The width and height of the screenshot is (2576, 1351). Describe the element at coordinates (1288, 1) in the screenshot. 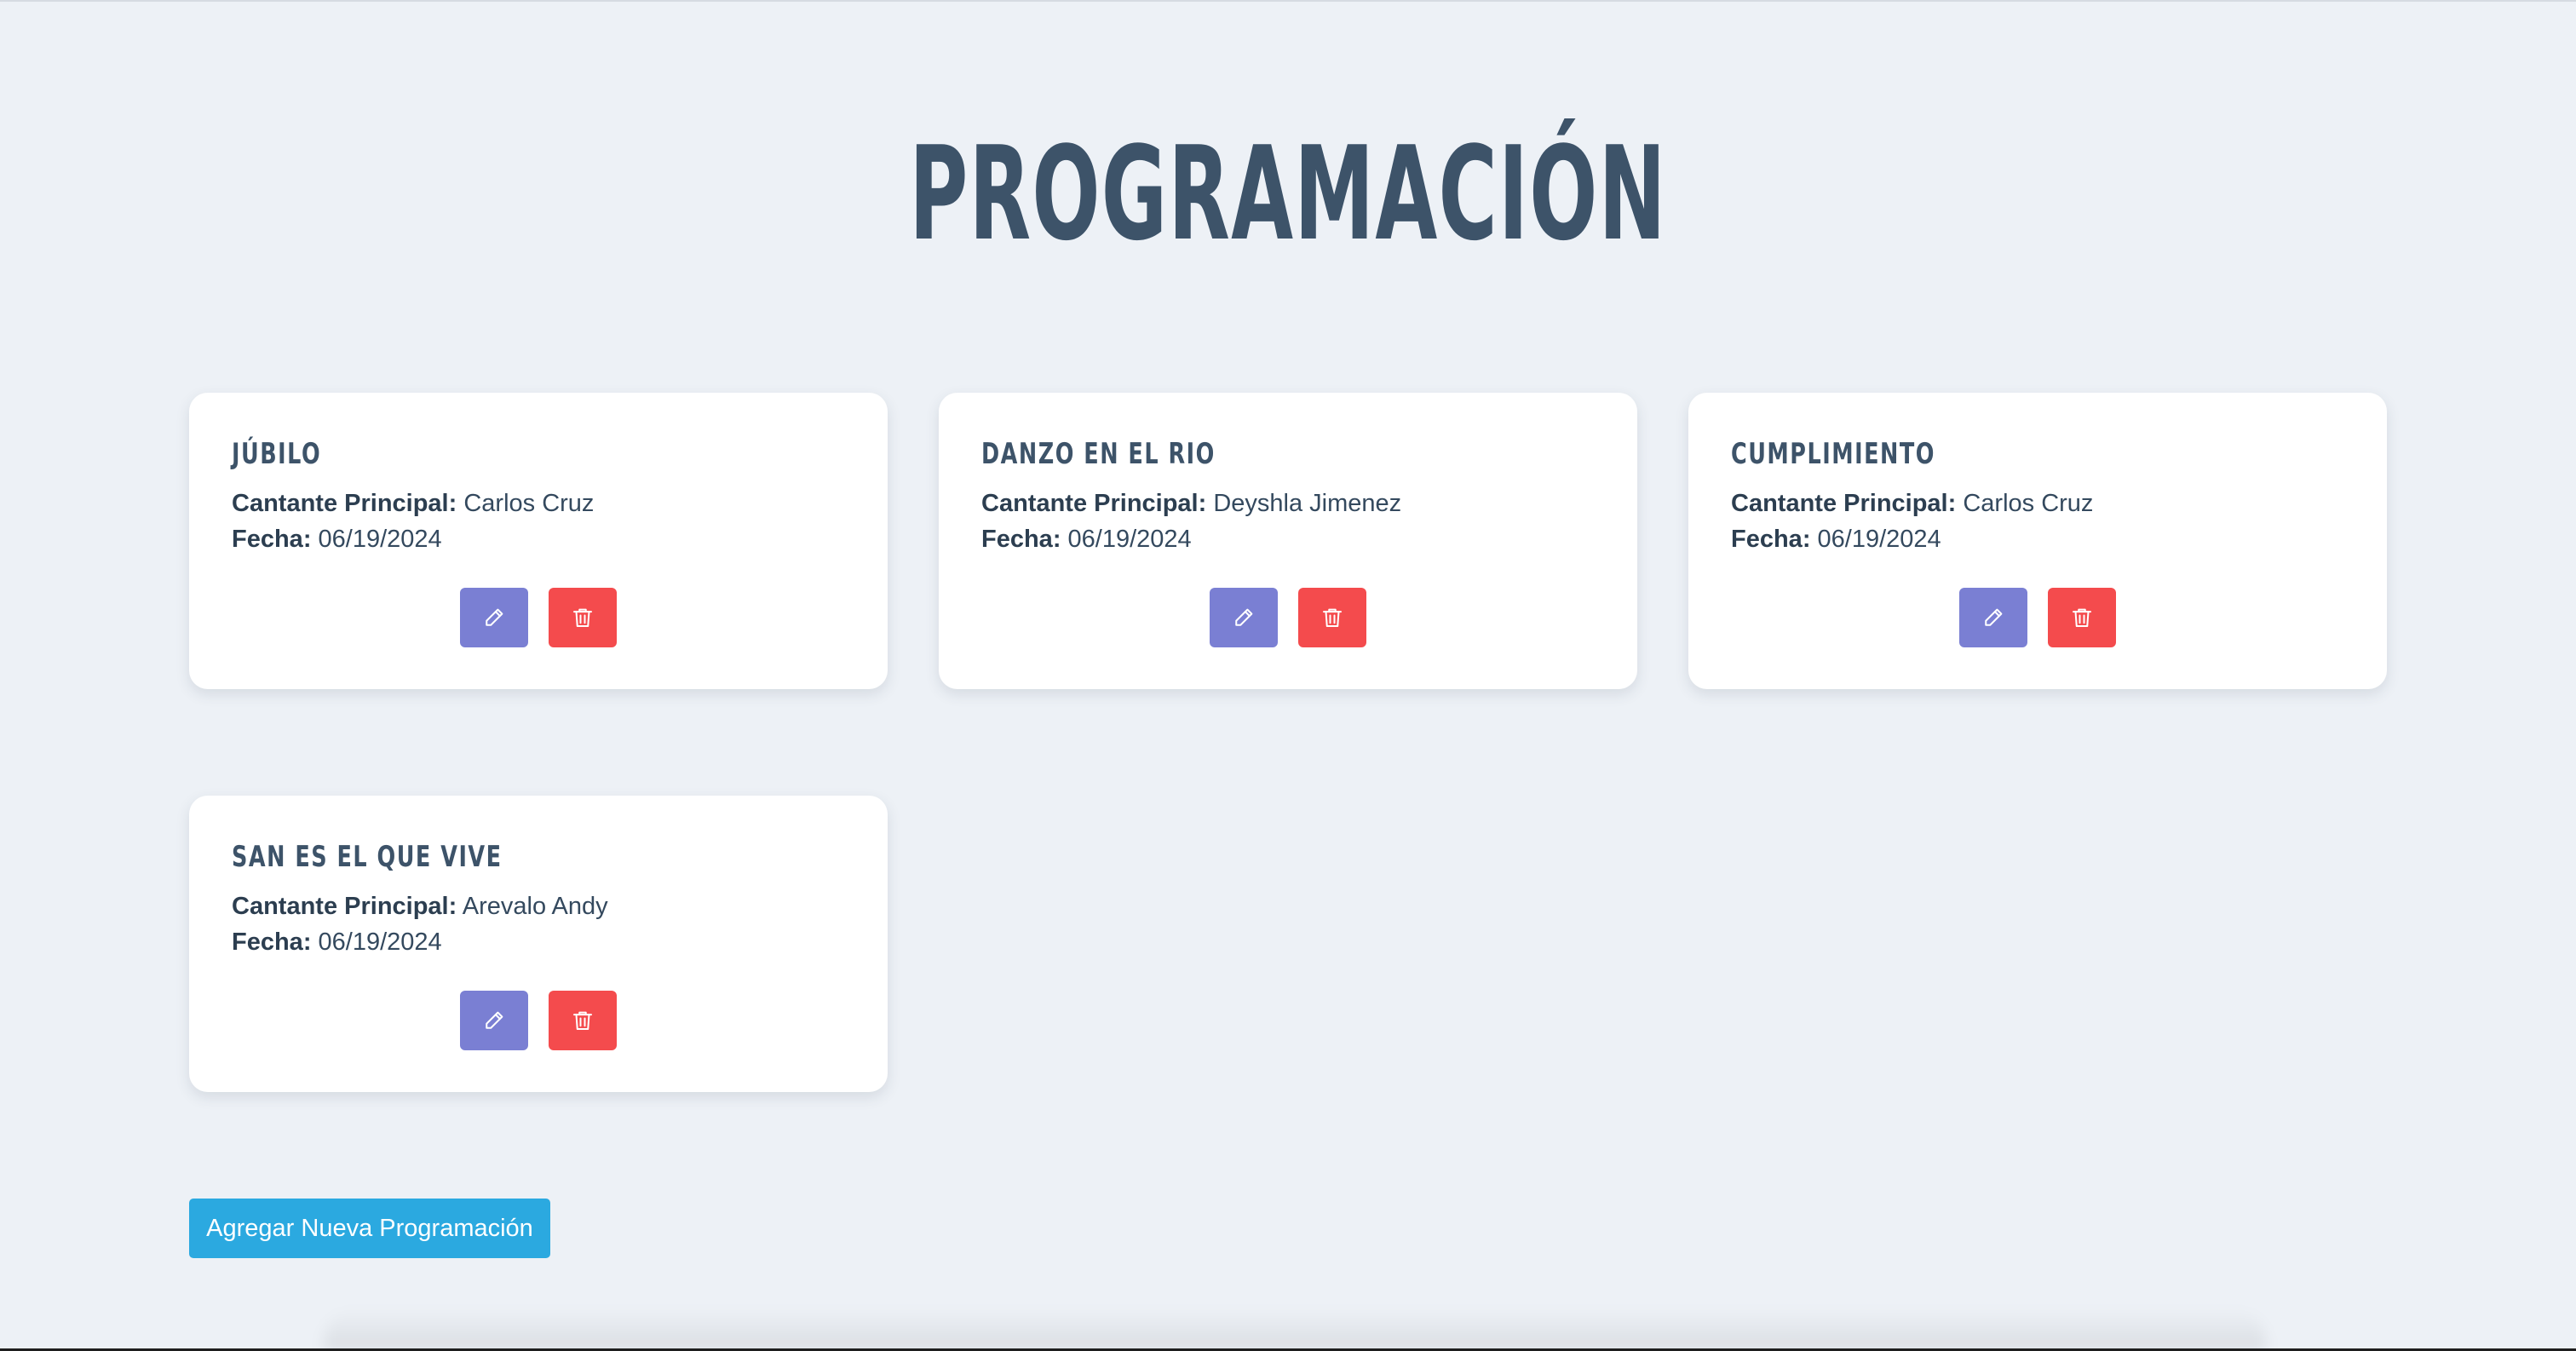

I see `window-top-border` at that location.